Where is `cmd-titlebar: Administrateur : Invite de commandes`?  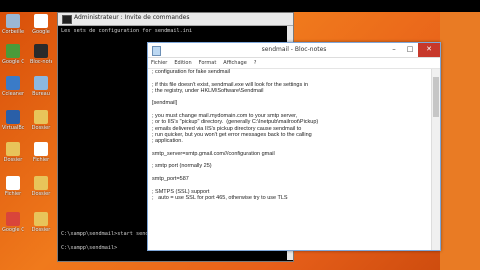
cmd-titlebar: Administrateur : Invite de commandes is located at coordinates (175, 19).